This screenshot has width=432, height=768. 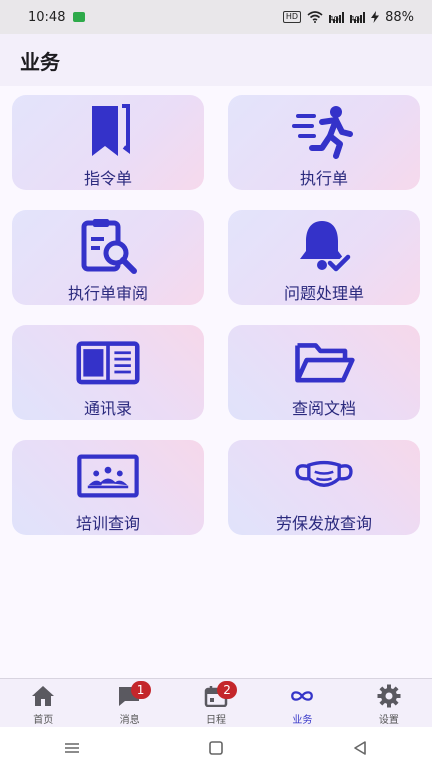 I want to click on schedule-badge: 2, so click(x=227, y=690).